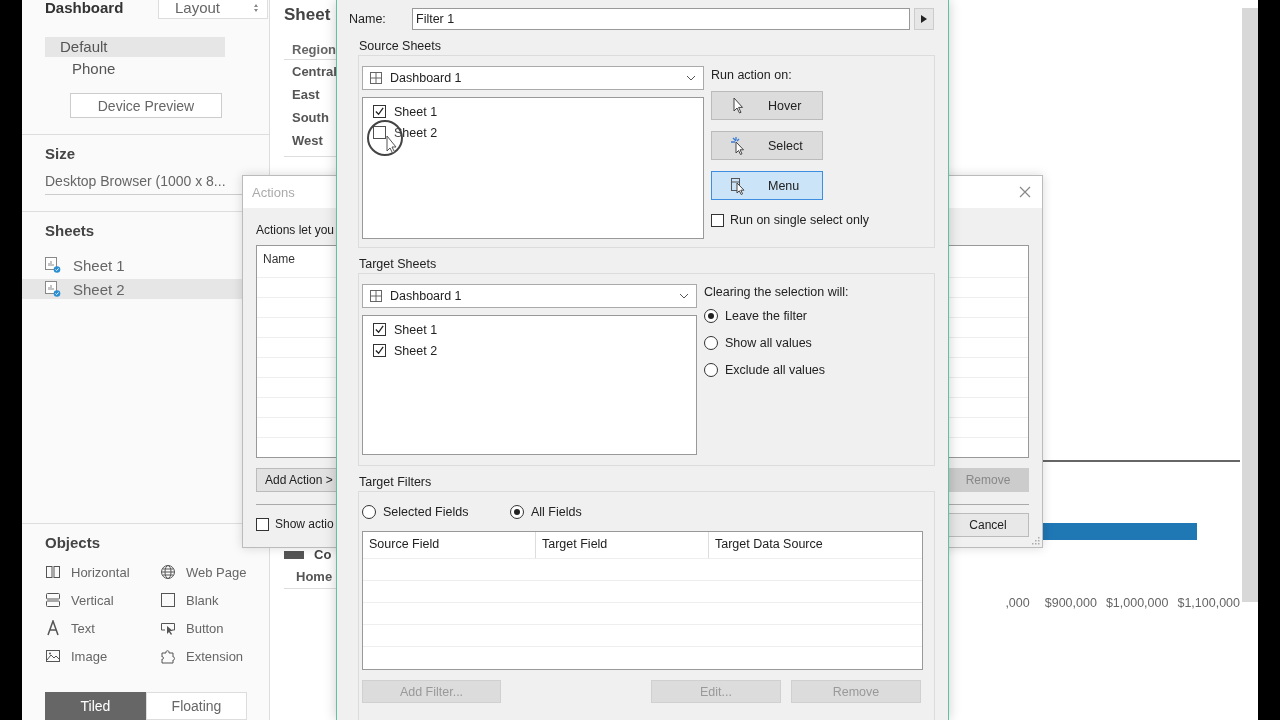 This screenshot has height=720, width=1280. What do you see at coordinates (73, 542) in the screenshot?
I see `section-heading: Objects` at bounding box center [73, 542].